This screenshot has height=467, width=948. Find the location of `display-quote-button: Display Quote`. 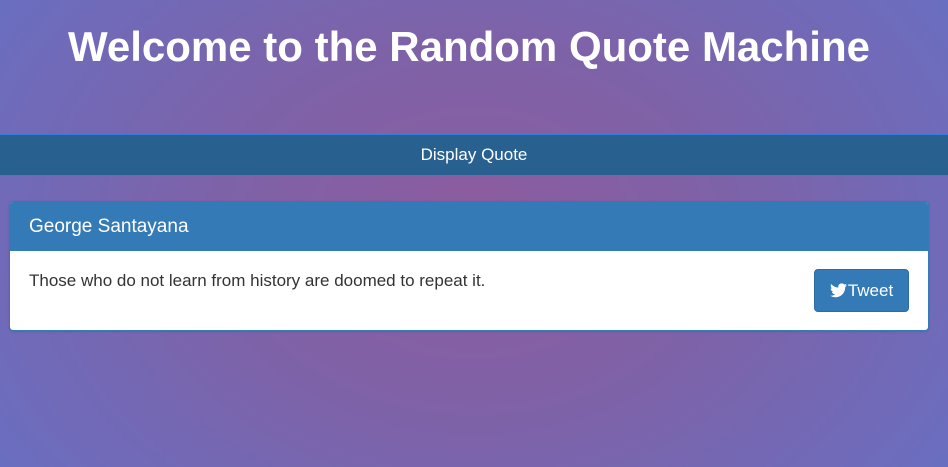

display-quote-button: Display Quote is located at coordinates (474, 155).